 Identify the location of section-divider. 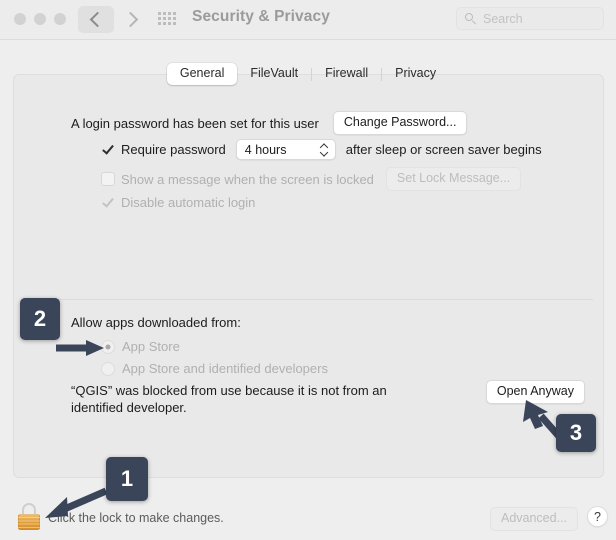
(308, 299).